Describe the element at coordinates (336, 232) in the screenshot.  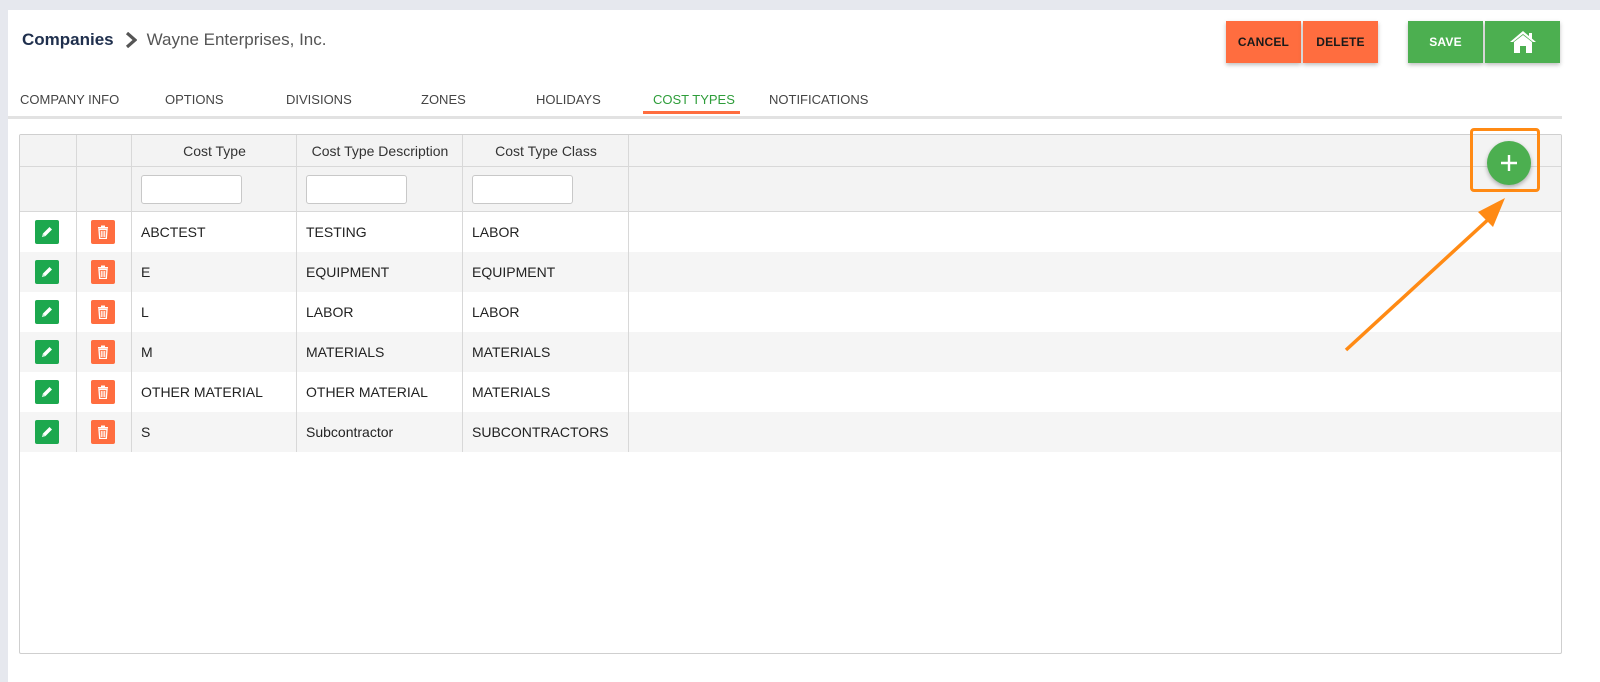
I see `cell-description: TESTING` at that location.